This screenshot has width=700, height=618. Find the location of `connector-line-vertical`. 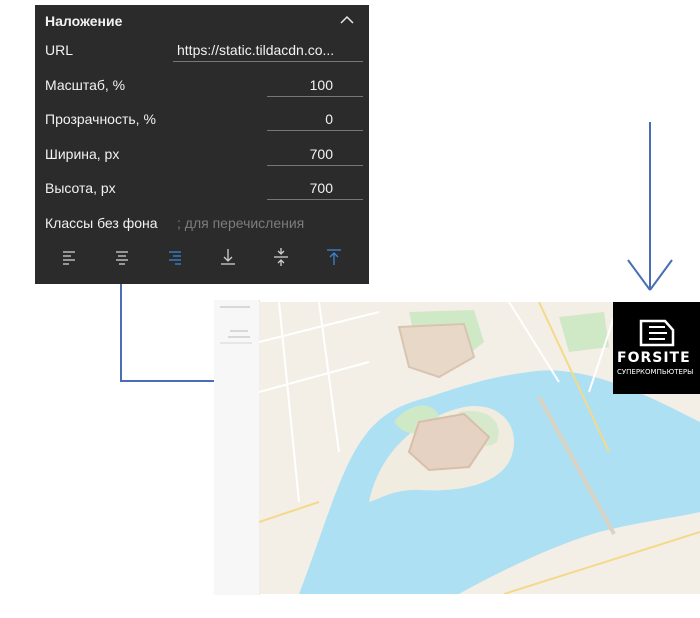

connector-line-vertical is located at coordinates (121, 333).